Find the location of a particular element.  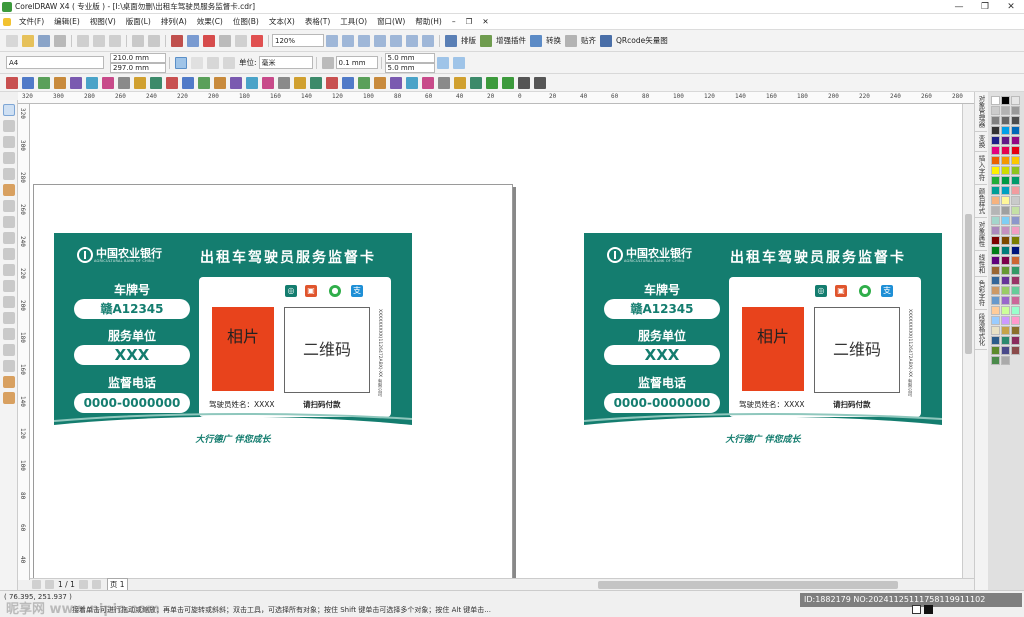

fill-tool-icon is located at coordinates (9, 382).